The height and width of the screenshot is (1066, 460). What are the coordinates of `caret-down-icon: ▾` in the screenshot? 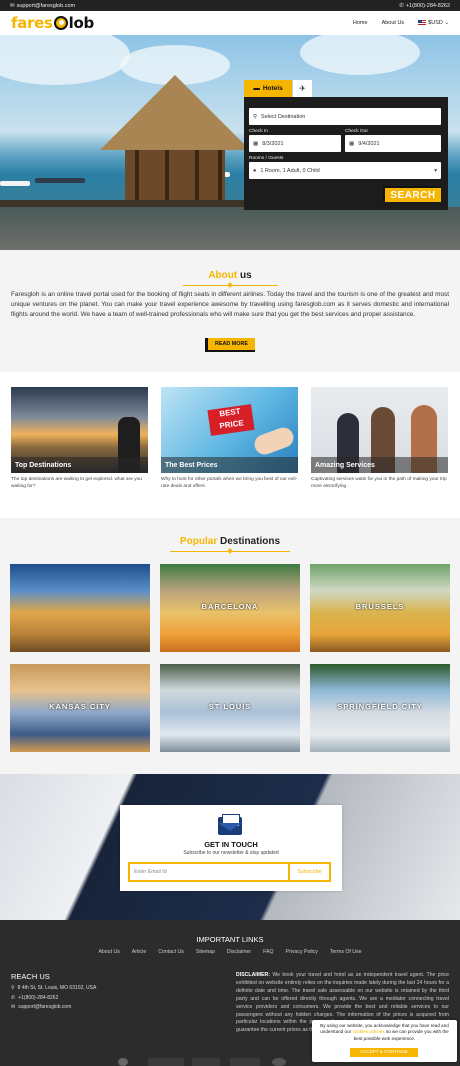 It's located at (435, 170).